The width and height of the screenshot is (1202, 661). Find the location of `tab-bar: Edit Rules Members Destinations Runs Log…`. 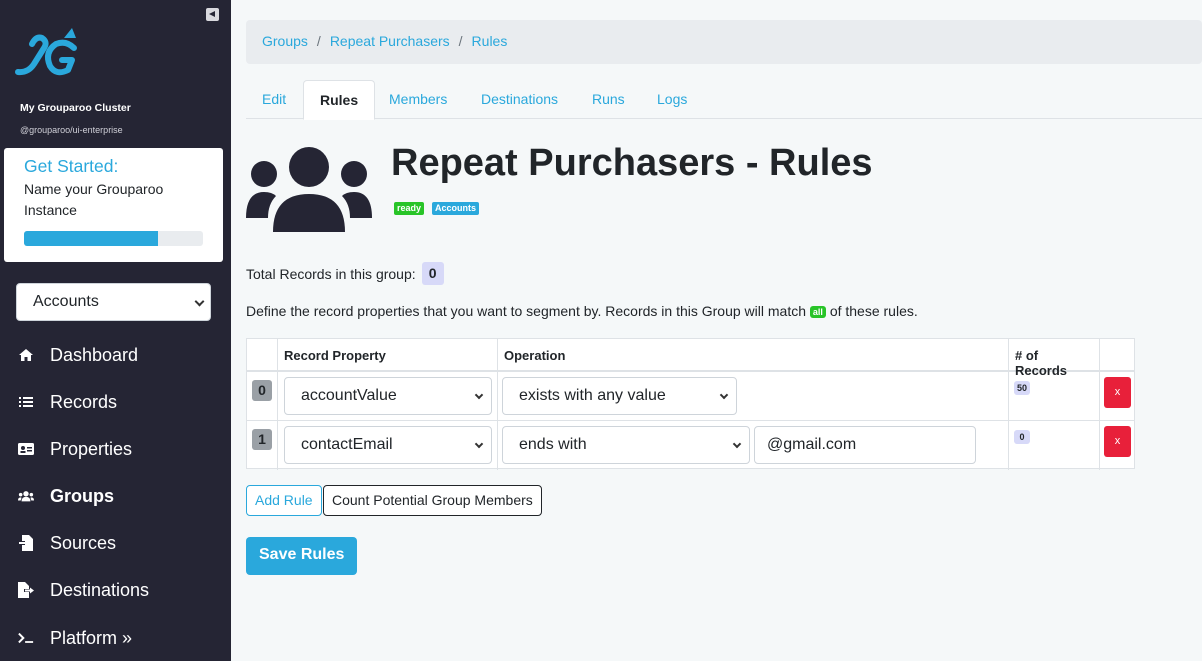

tab-bar: Edit Rules Members Destinations Runs Log… is located at coordinates (724, 100).